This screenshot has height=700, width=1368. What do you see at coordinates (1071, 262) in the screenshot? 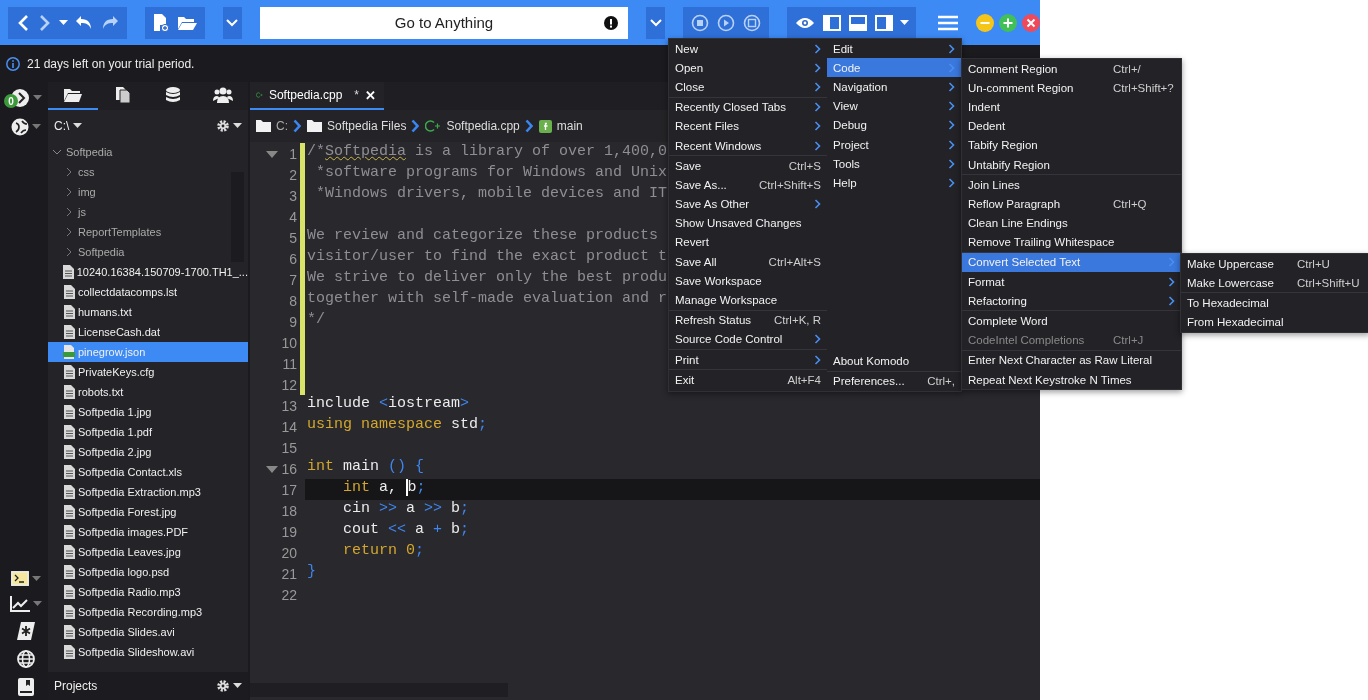
I see `menu-item: Convert Selected Text` at bounding box center [1071, 262].